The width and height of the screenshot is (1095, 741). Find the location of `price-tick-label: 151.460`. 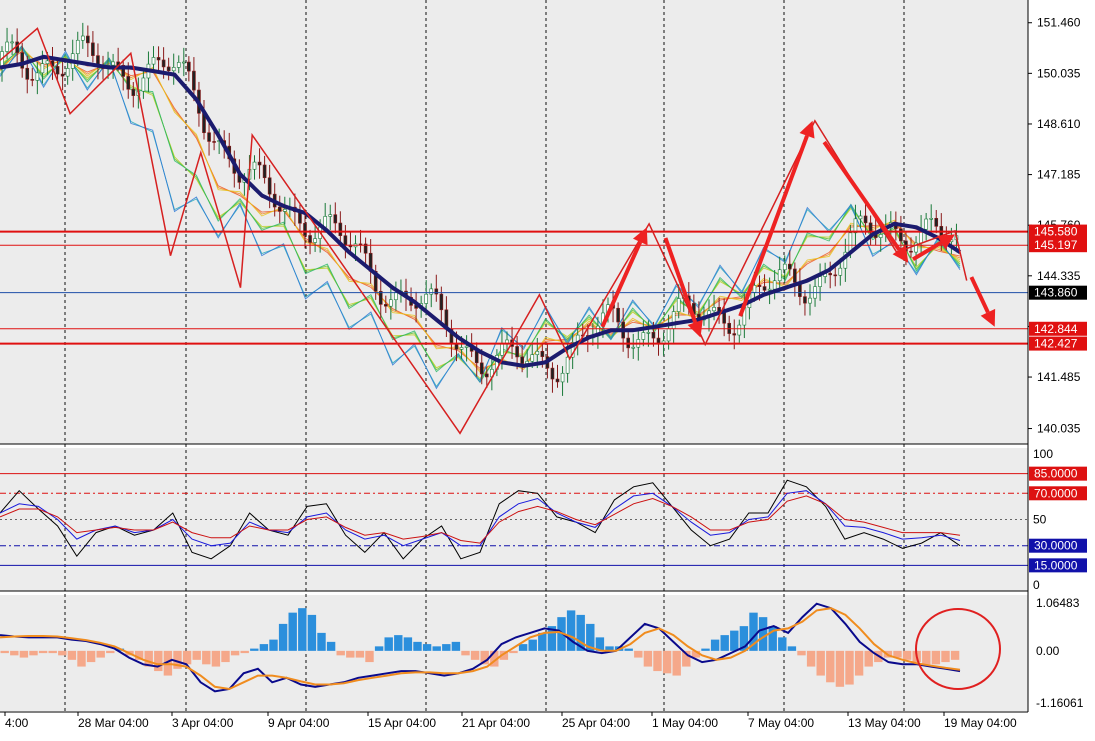

price-tick-label: 151.460 is located at coordinates (1059, 23).